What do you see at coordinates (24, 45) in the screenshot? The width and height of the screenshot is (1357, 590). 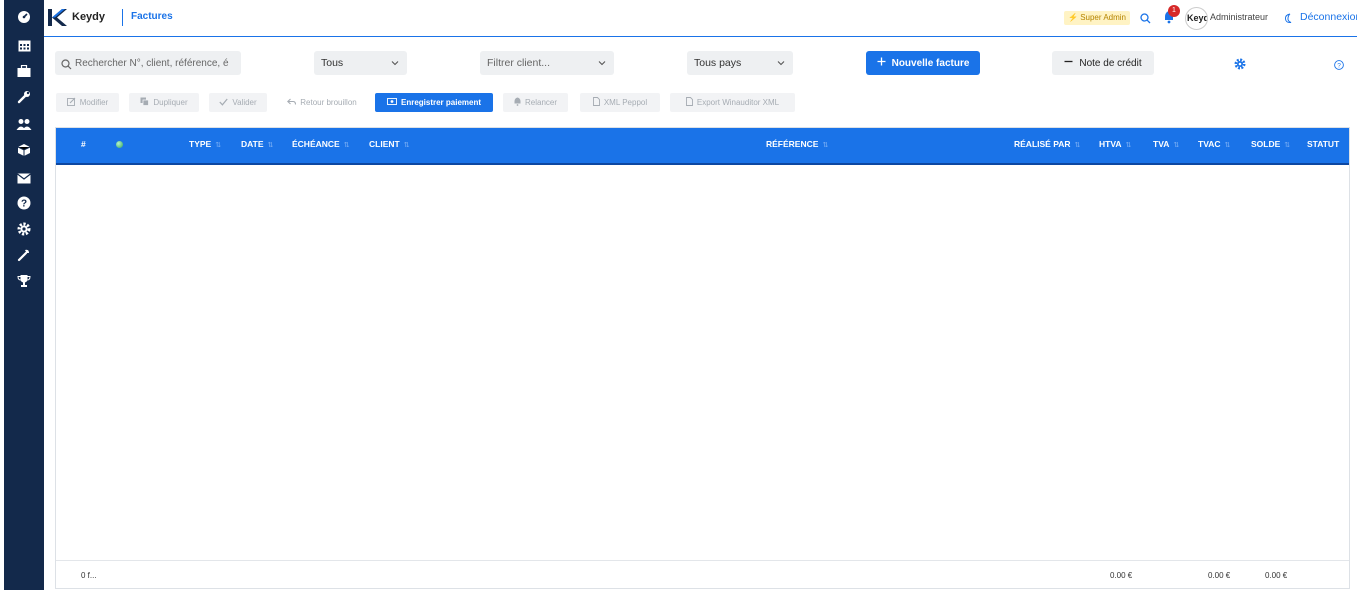 I see `calendar-icon` at bounding box center [24, 45].